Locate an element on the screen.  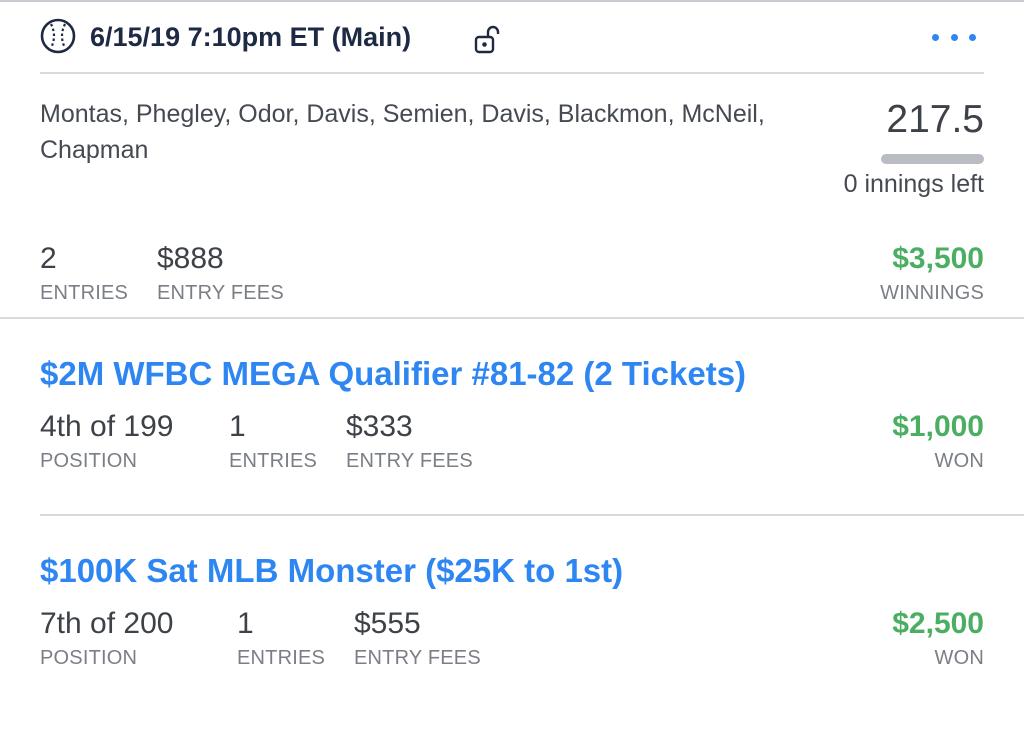
contest-entry-fees: $555 ENTRY FEES is located at coordinates (417, 638).